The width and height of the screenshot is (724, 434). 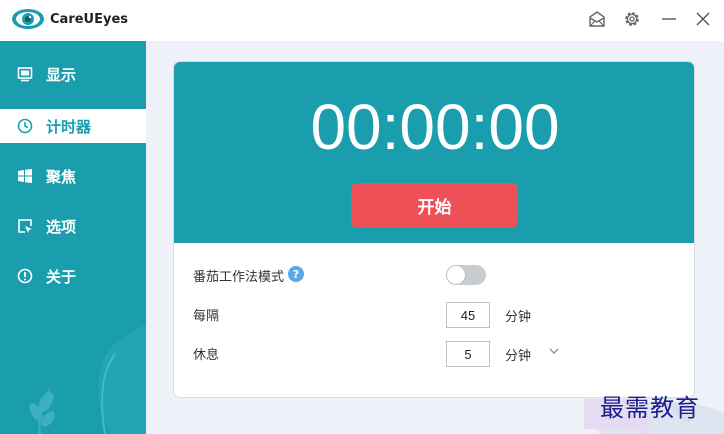 I want to click on sidebar-item-label: 选项, so click(x=61, y=226).